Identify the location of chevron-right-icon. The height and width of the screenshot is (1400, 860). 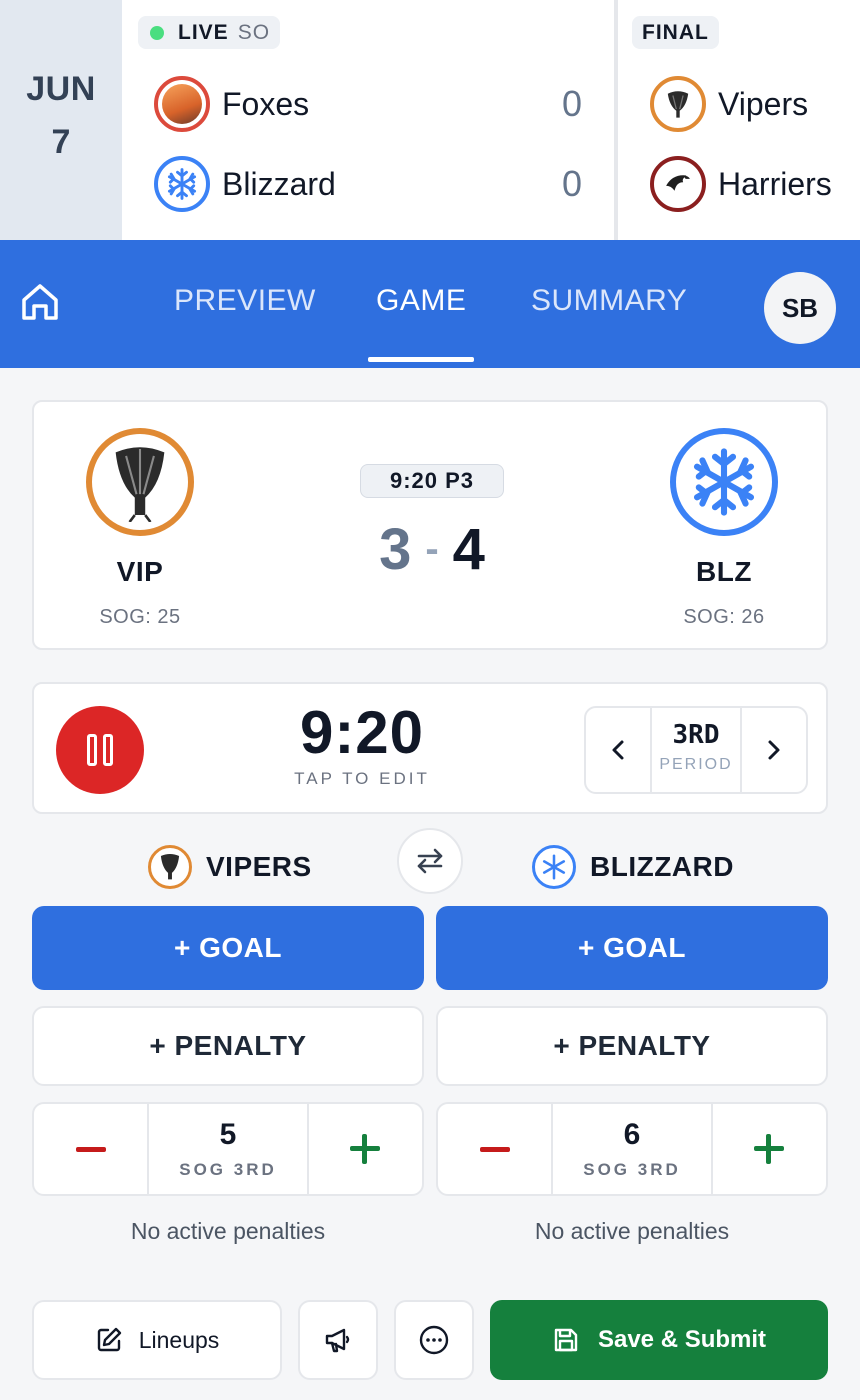
(774, 750).